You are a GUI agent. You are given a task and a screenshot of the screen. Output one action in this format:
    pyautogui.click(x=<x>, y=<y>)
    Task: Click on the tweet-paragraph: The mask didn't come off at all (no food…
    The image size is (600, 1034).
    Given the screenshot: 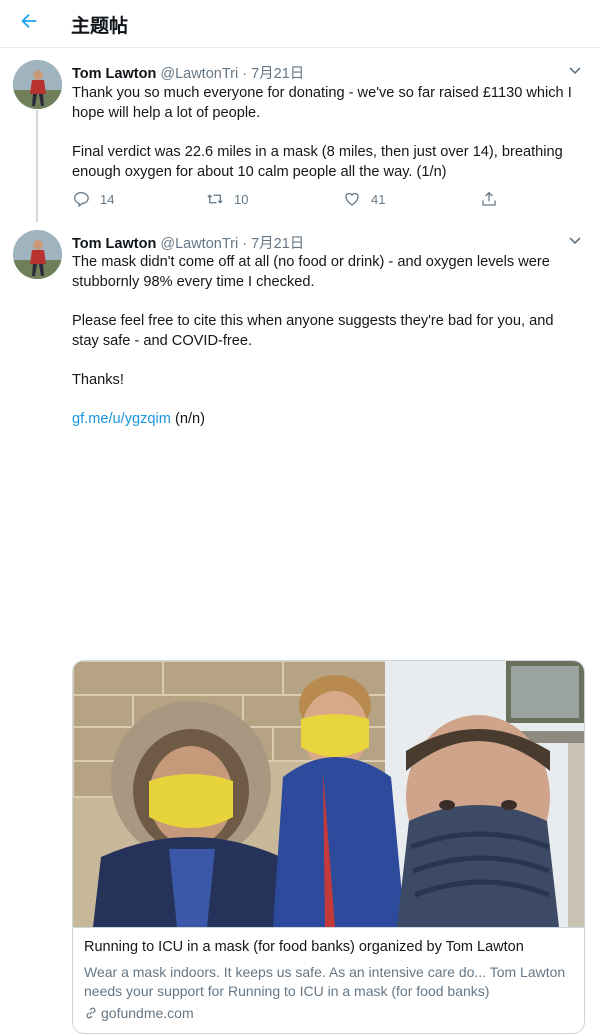 What is the action you would take?
    pyautogui.click(x=313, y=272)
    